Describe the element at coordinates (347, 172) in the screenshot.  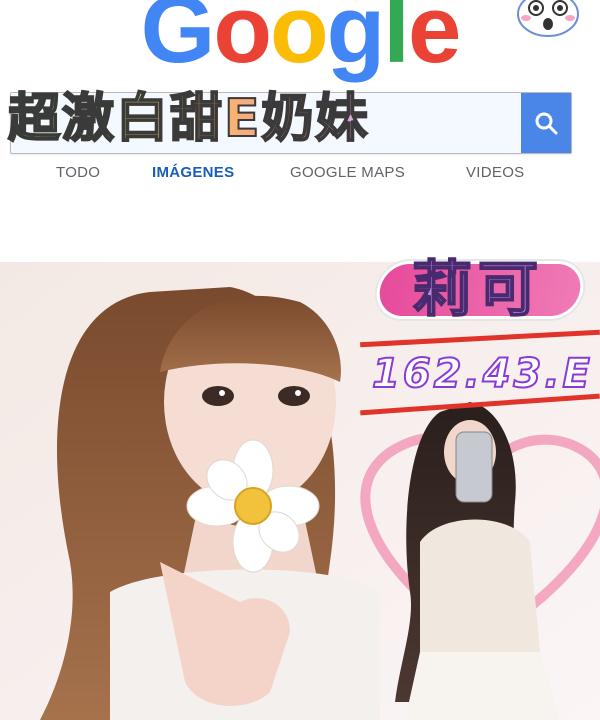
I see `tab-google-maps: GOOGLE MAPS` at that location.